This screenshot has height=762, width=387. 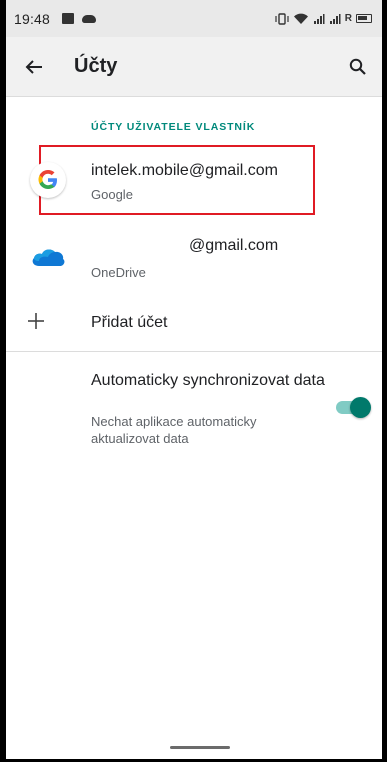 I want to click on google-logo, so click(x=47, y=179).